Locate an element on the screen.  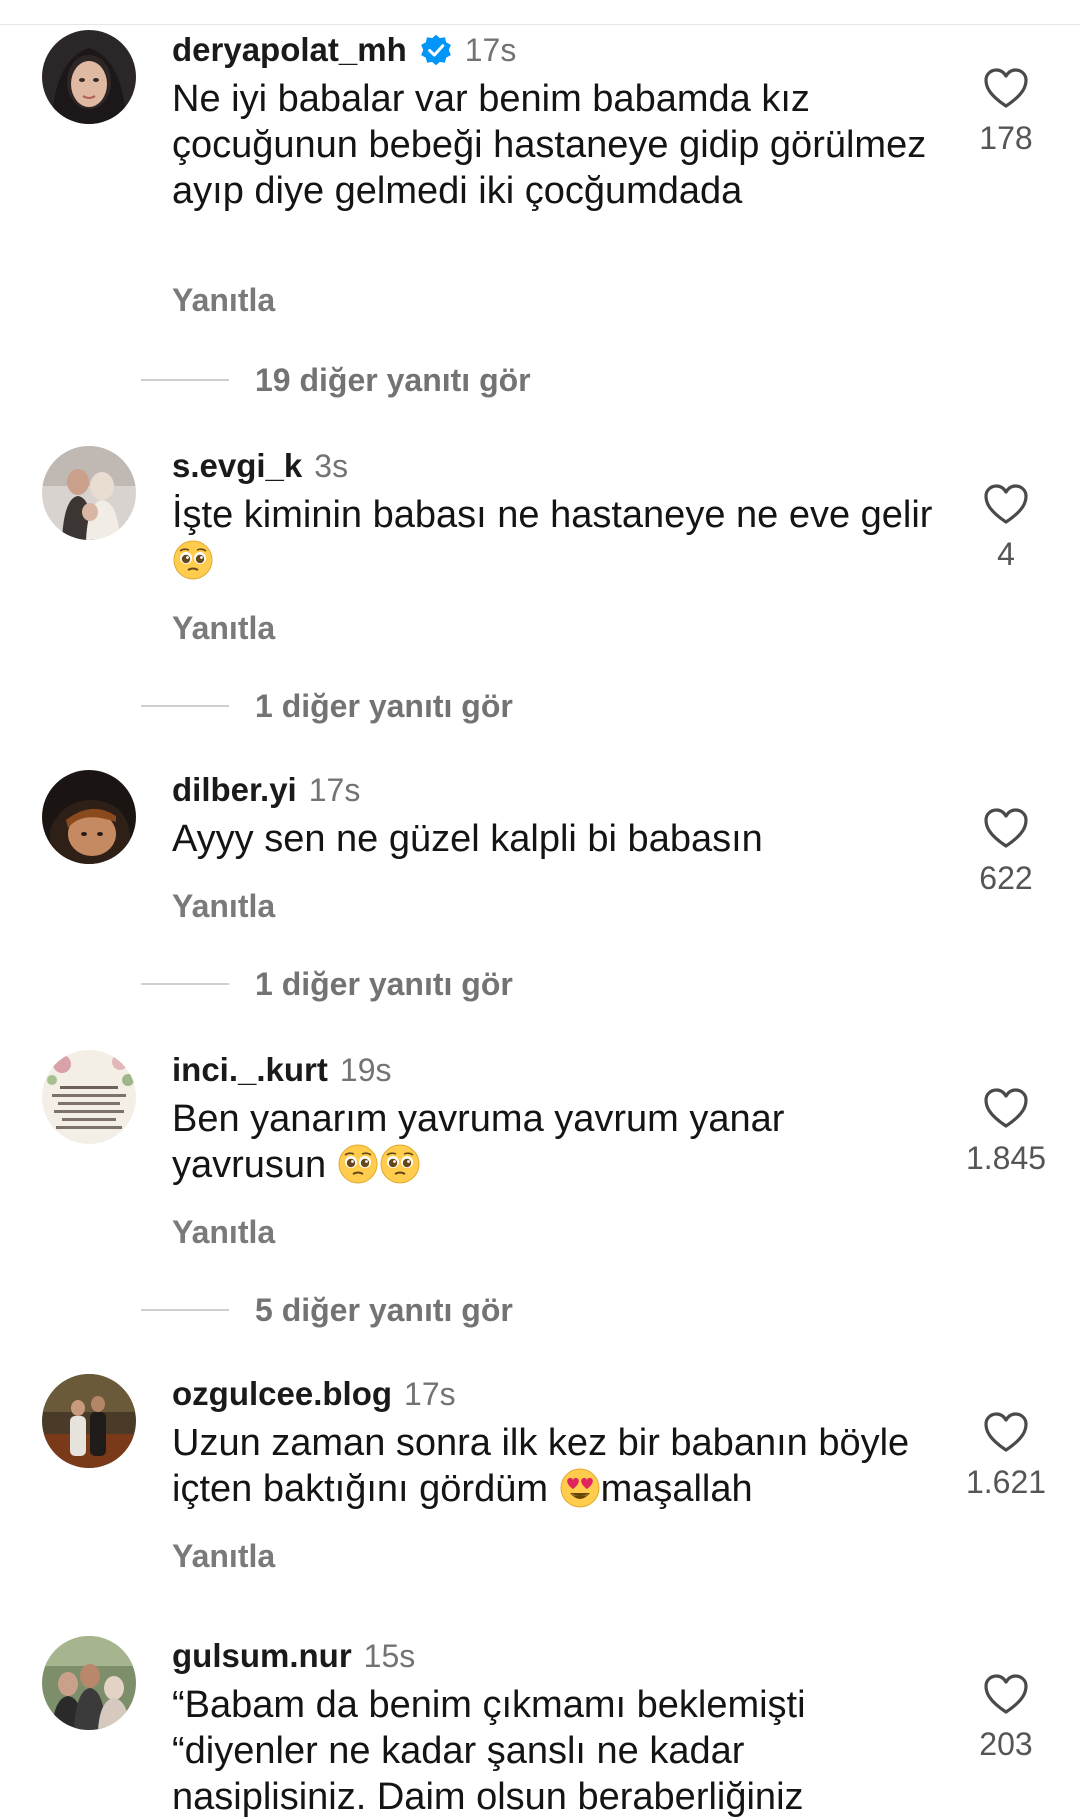
view-replies-button: 19 diğer yanıtı gör is located at coordinates (336, 380).